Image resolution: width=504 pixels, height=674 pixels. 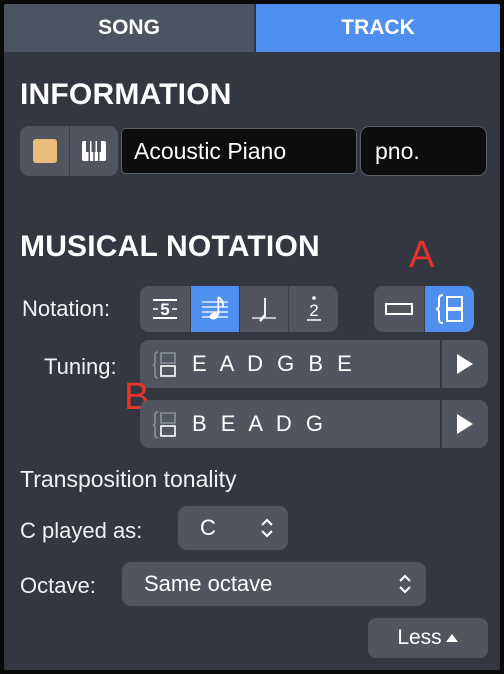 I want to click on svg-text: 2, so click(x=313, y=310).